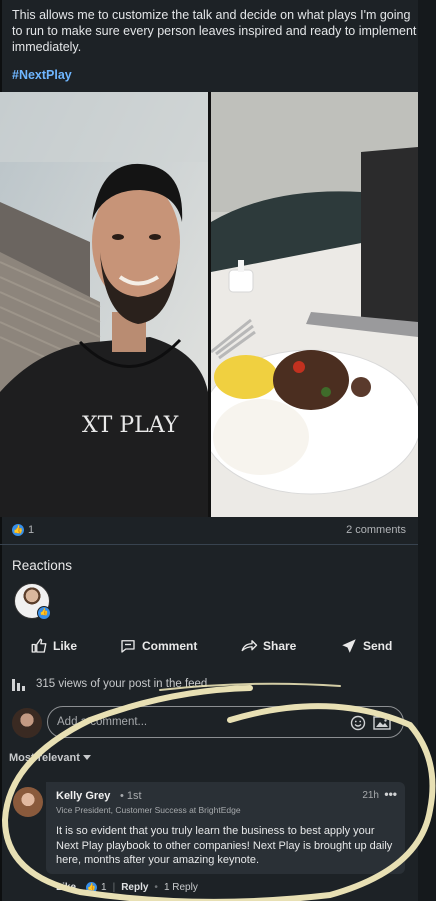 The image size is (436, 901). Describe the element at coordinates (209, 544) in the screenshot. I see `divider` at that location.